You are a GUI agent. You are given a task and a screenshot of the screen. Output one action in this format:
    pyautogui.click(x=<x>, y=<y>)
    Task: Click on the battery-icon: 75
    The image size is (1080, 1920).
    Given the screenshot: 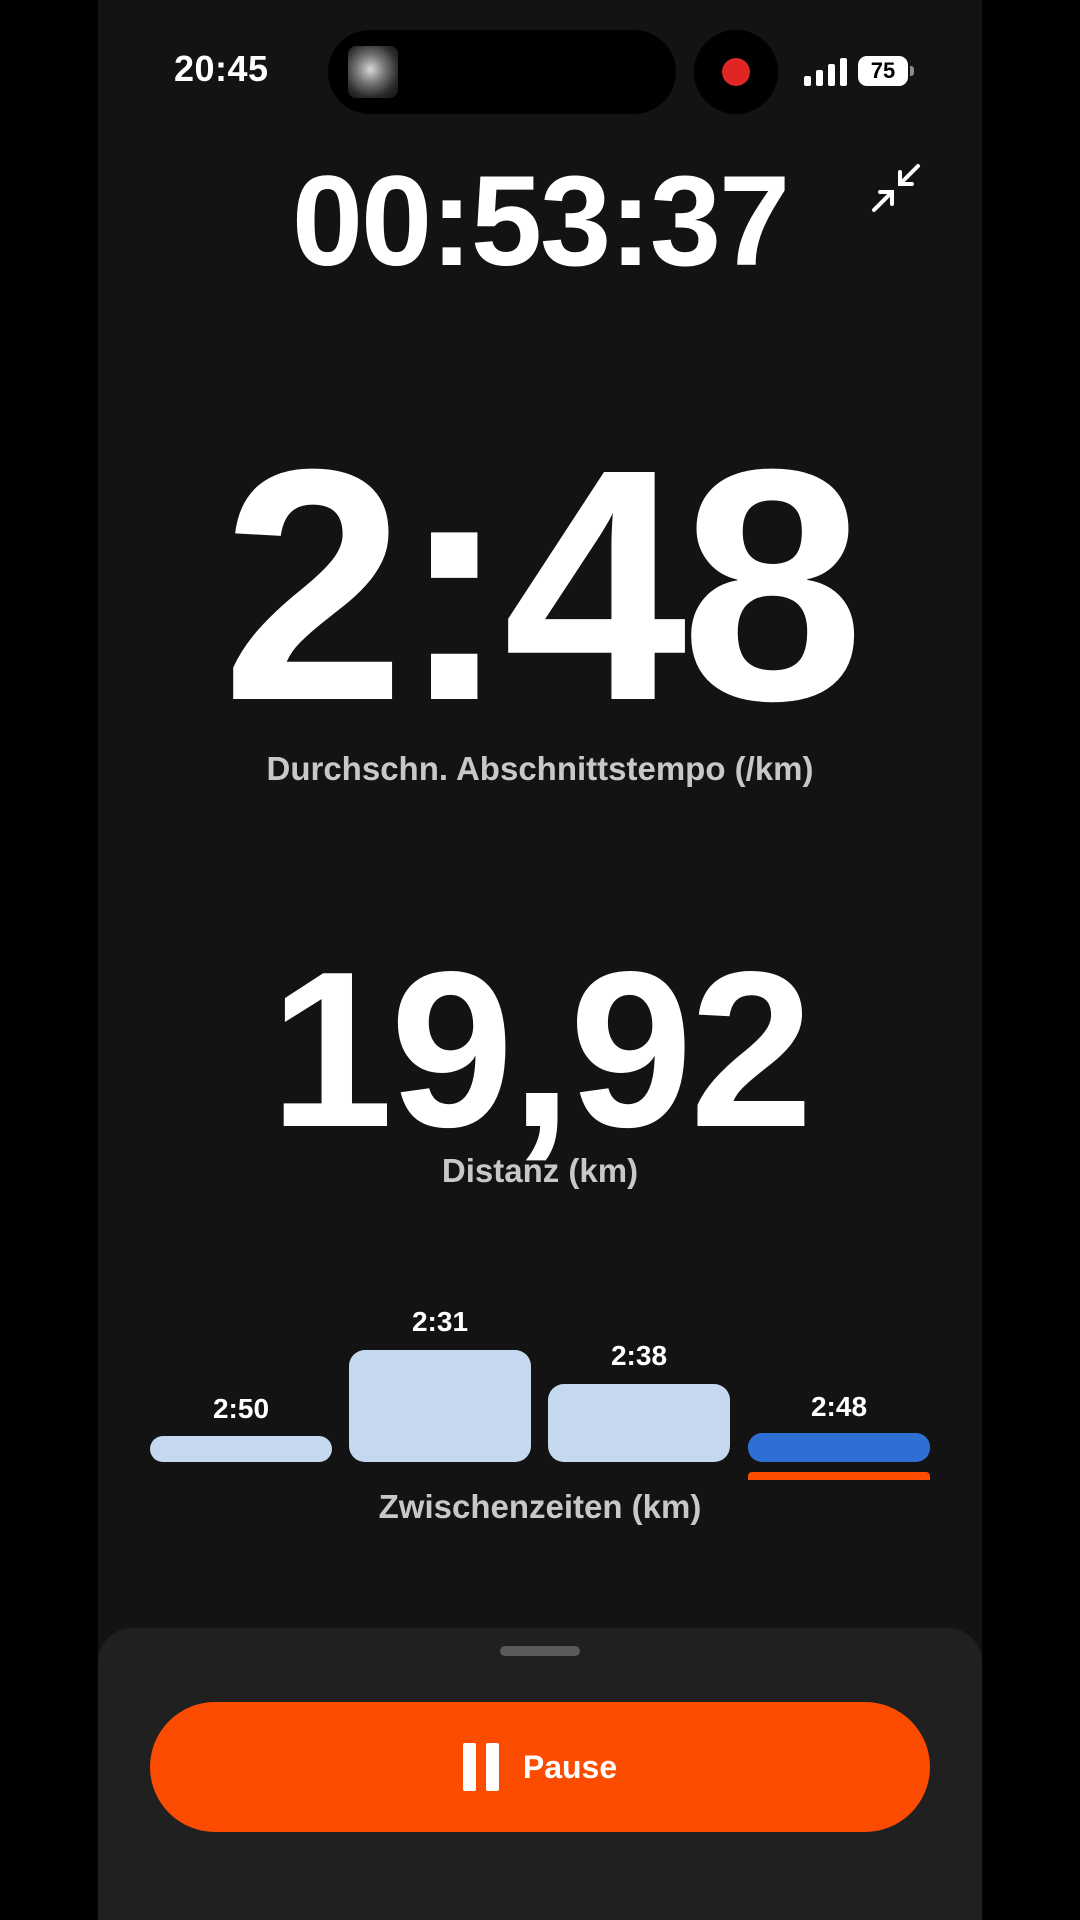 What is the action you would take?
    pyautogui.click(x=883, y=71)
    